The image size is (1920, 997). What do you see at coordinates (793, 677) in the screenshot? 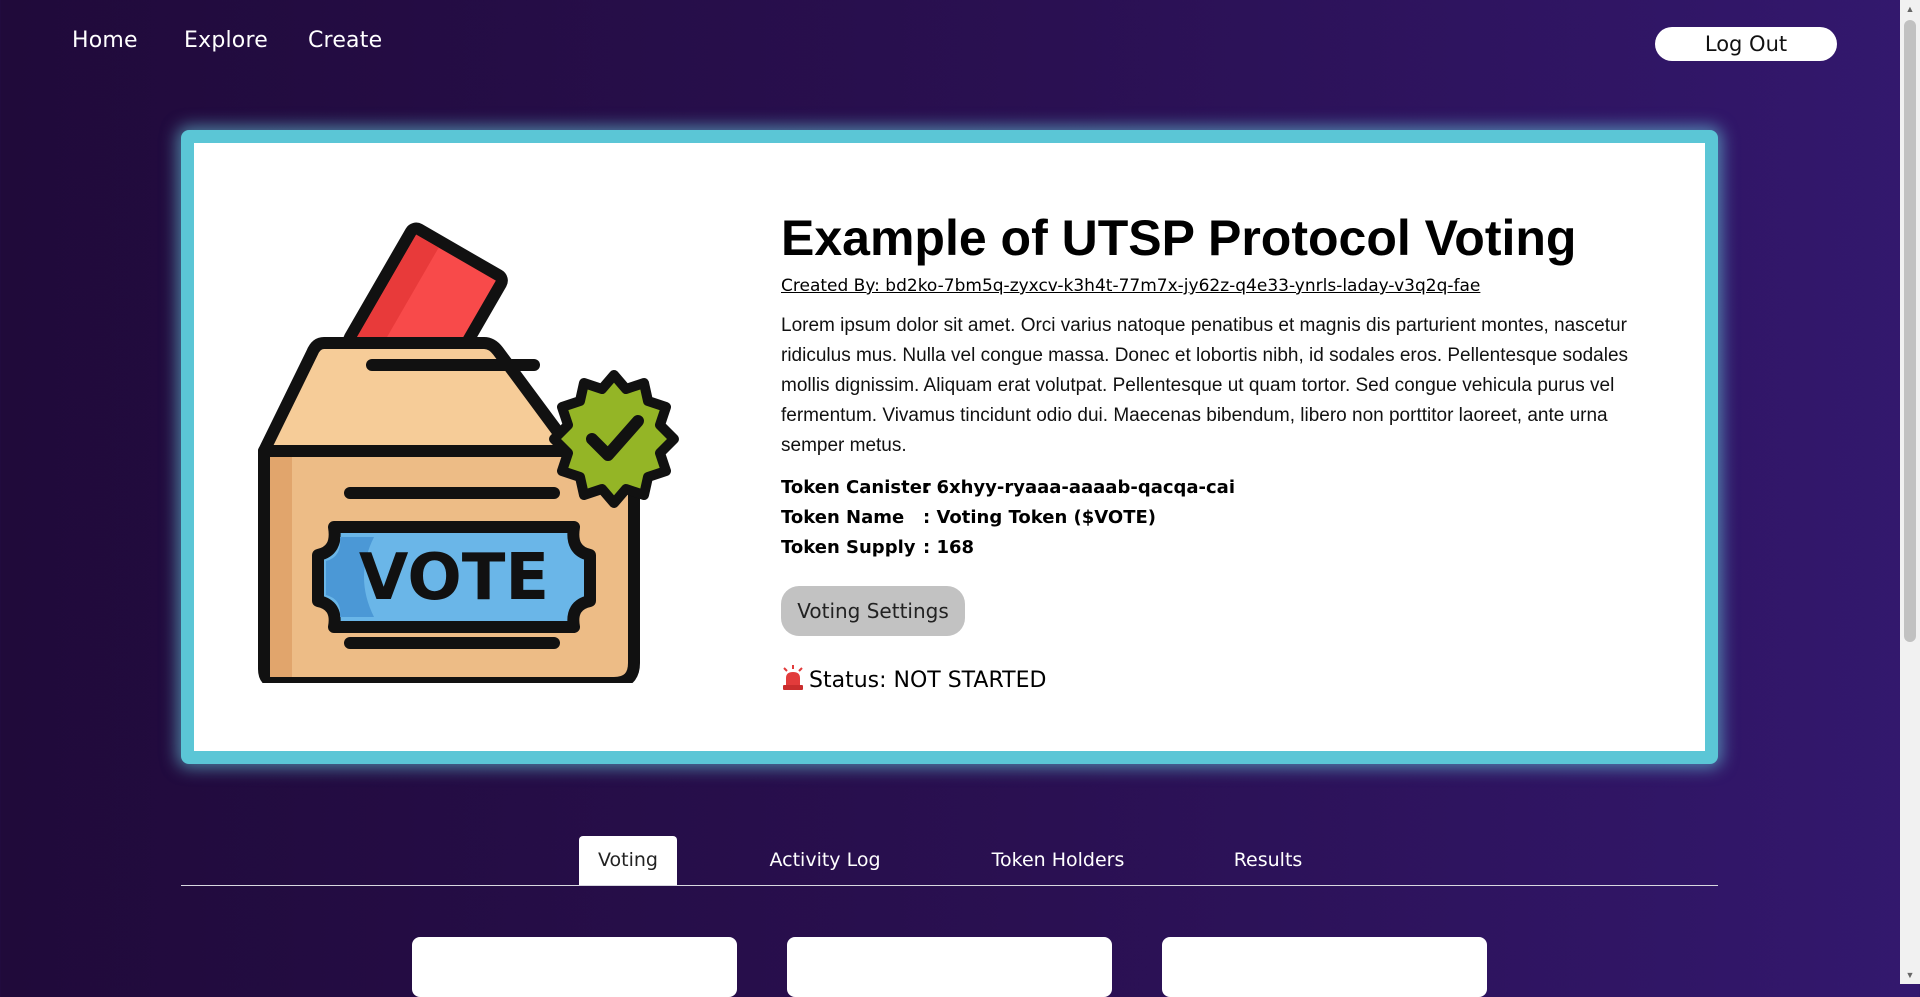
I see `siren-icon` at bounding box center [793, 677].